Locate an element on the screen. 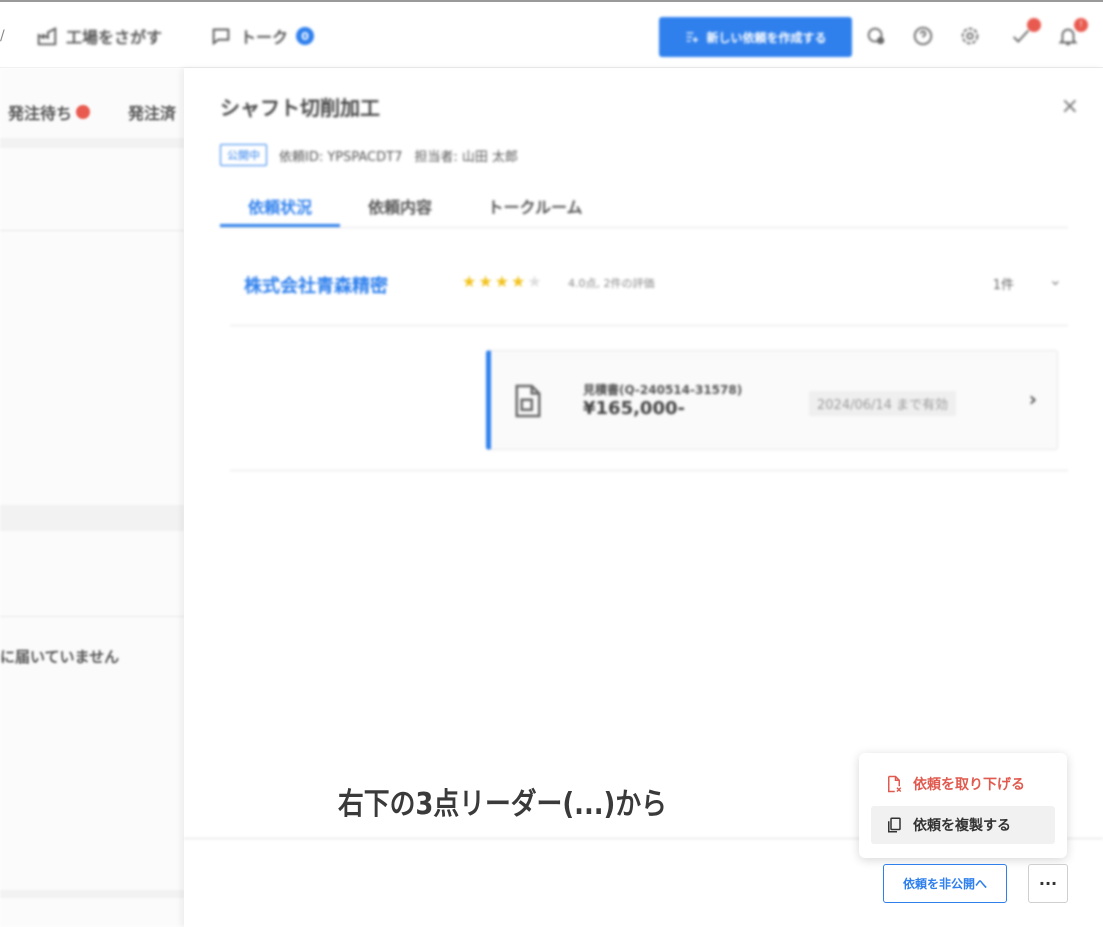 The height and width of the screenshot is (927, 1103). list-tab-ordered-label: 発注済 is located at coordinates (152, 113).